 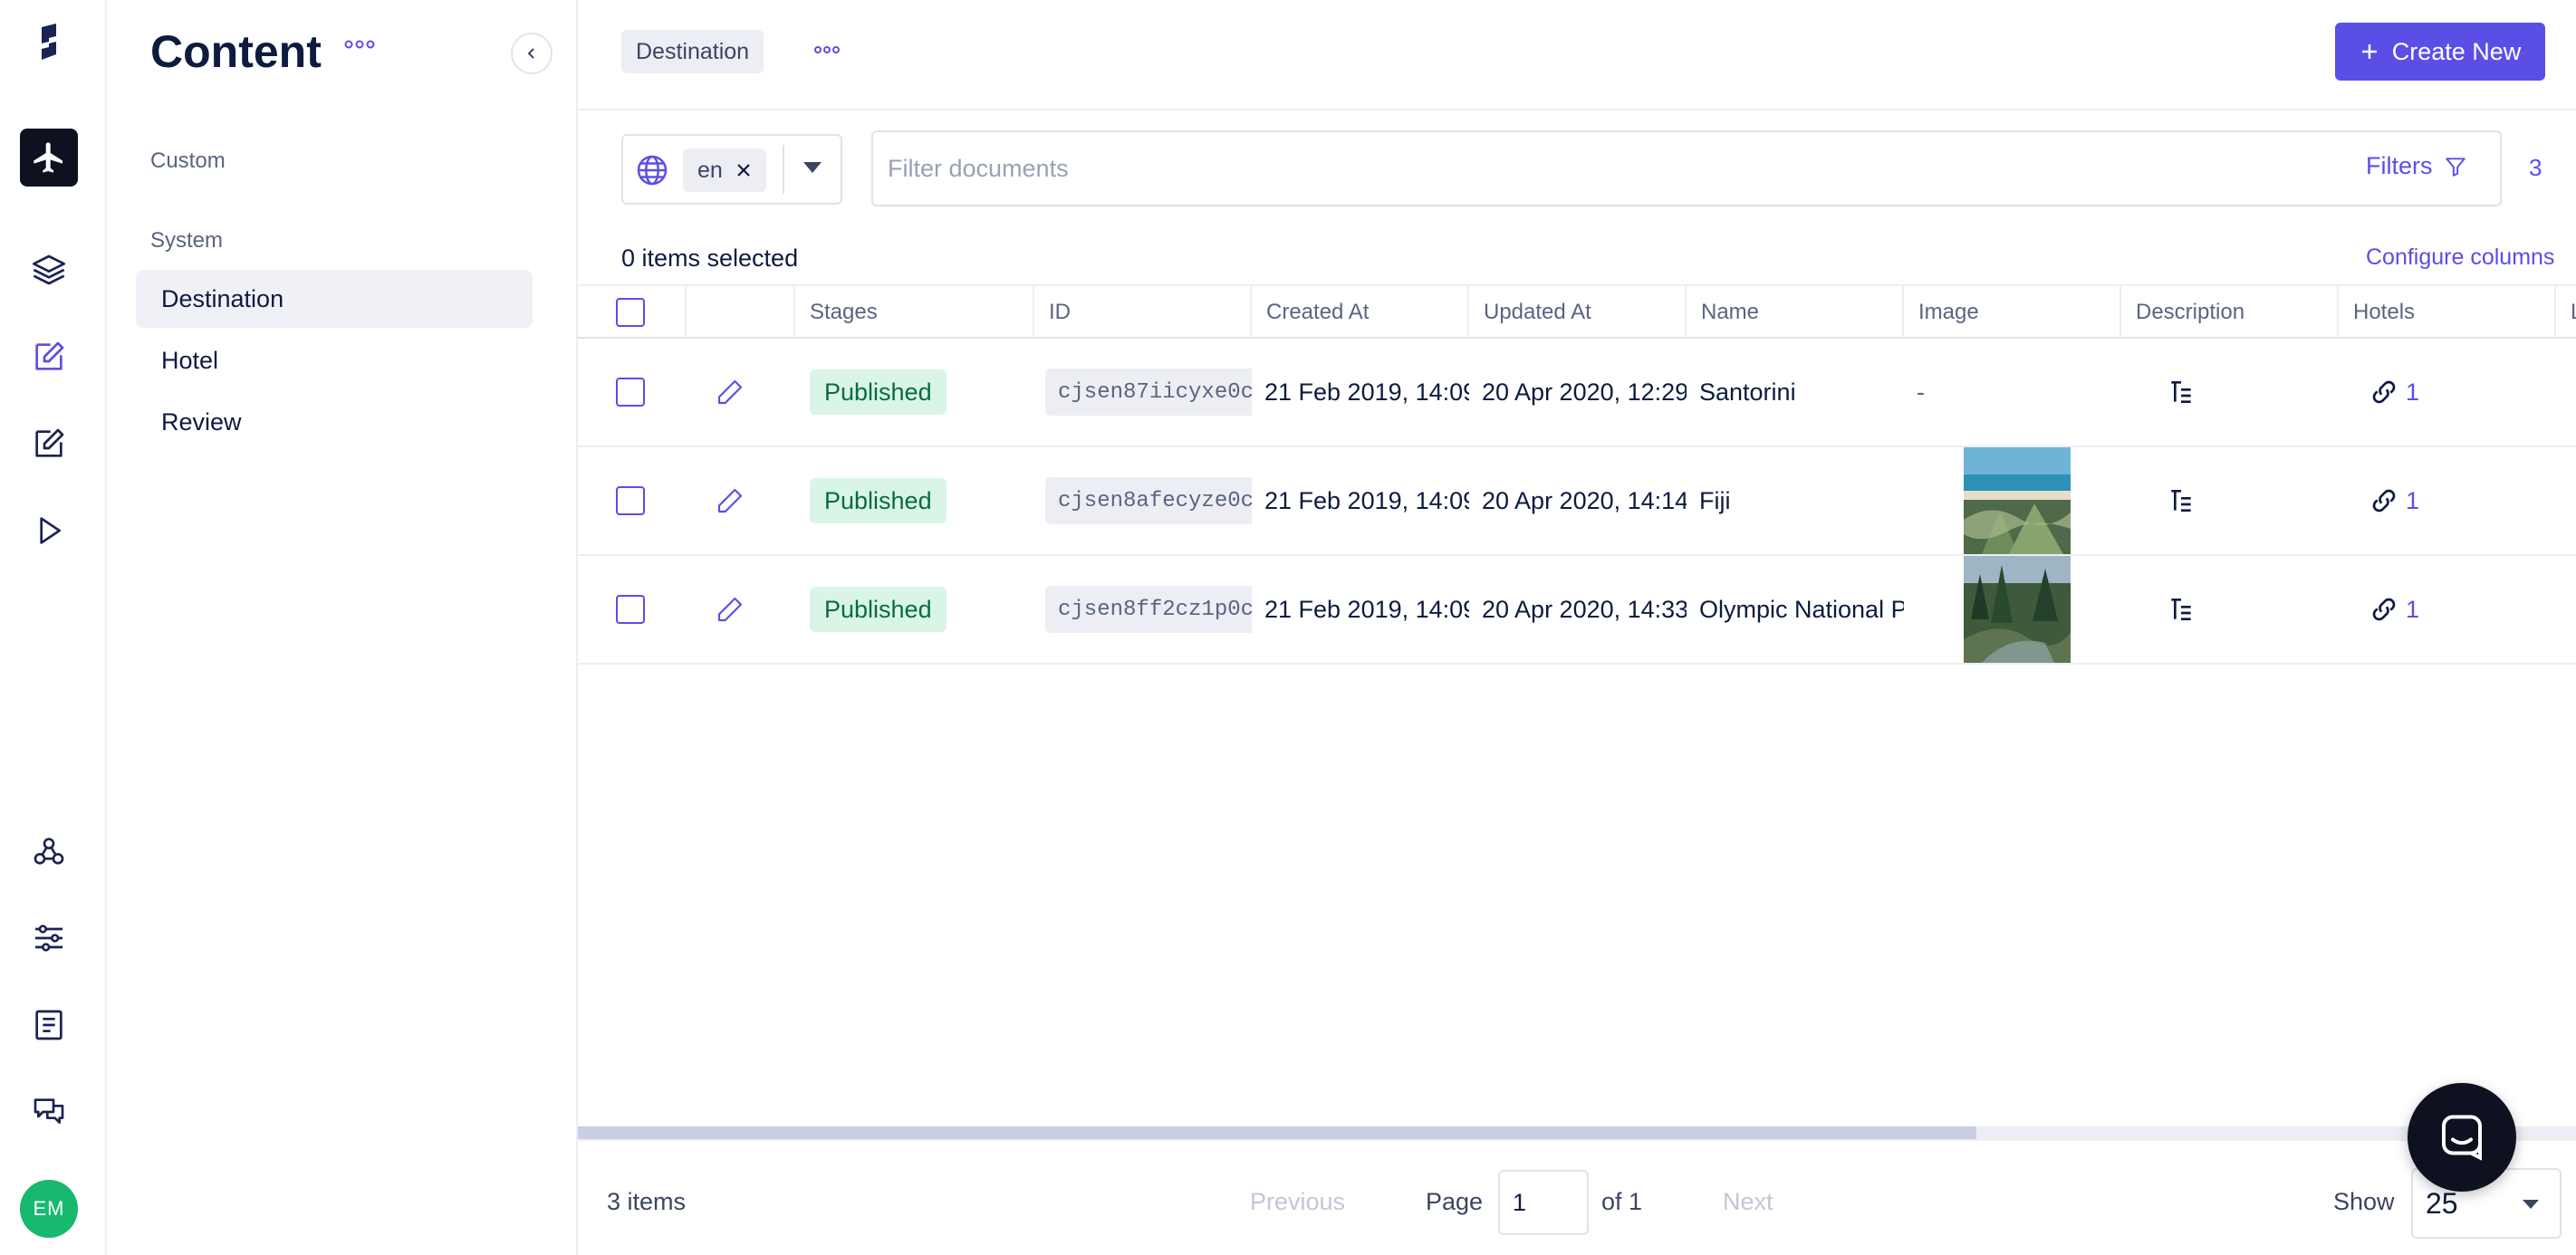 I want to click on layers-icon, so click(x=49, y=270).